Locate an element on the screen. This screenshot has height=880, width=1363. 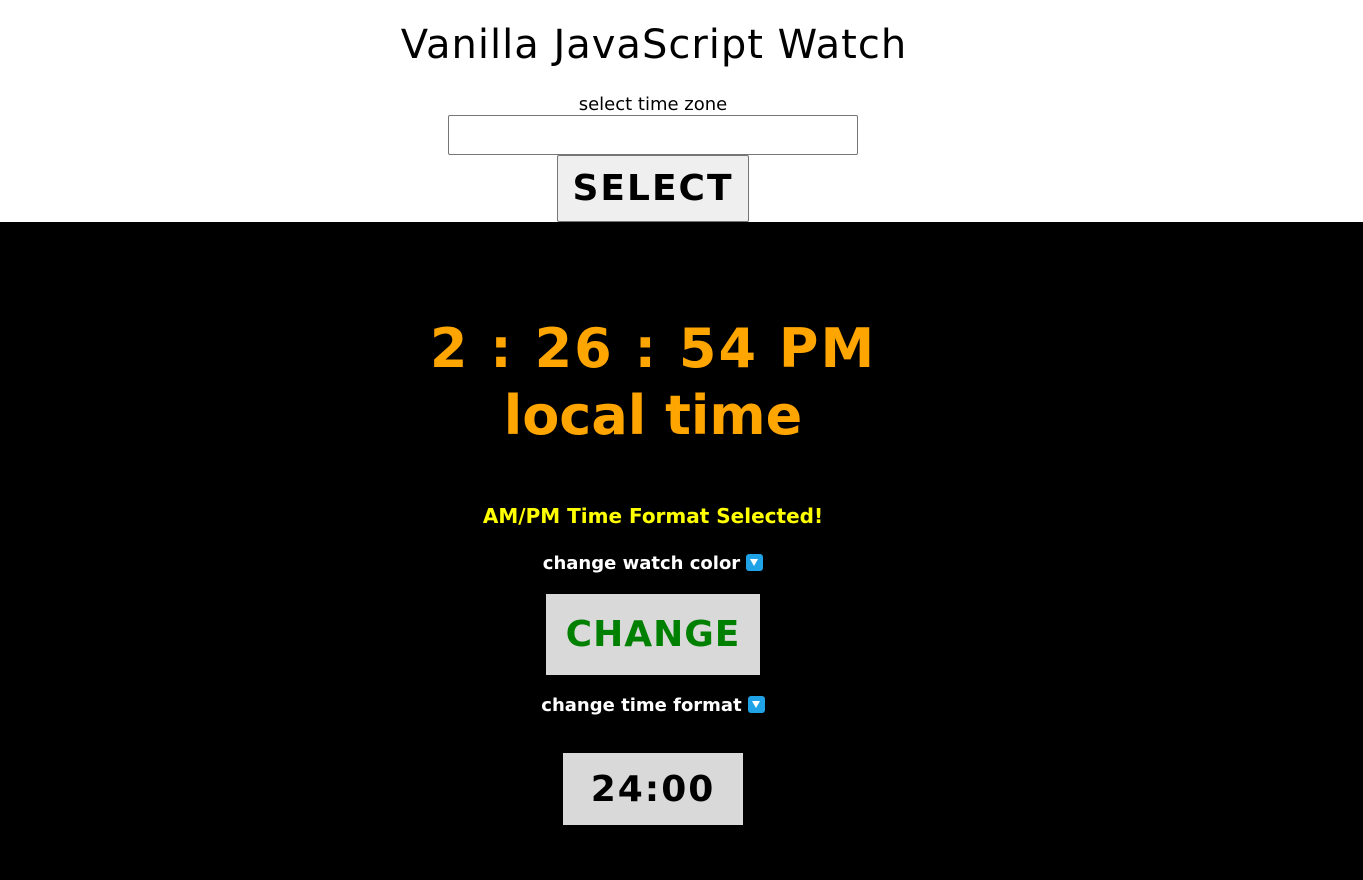
format-status-message: AM/PM Time Format Selected! is located at coordinates (653, 516).